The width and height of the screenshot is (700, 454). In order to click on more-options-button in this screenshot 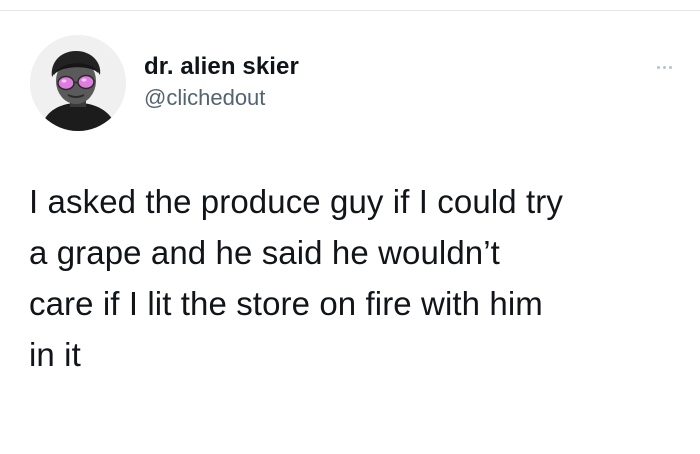, I will do `click(664, 67)`.